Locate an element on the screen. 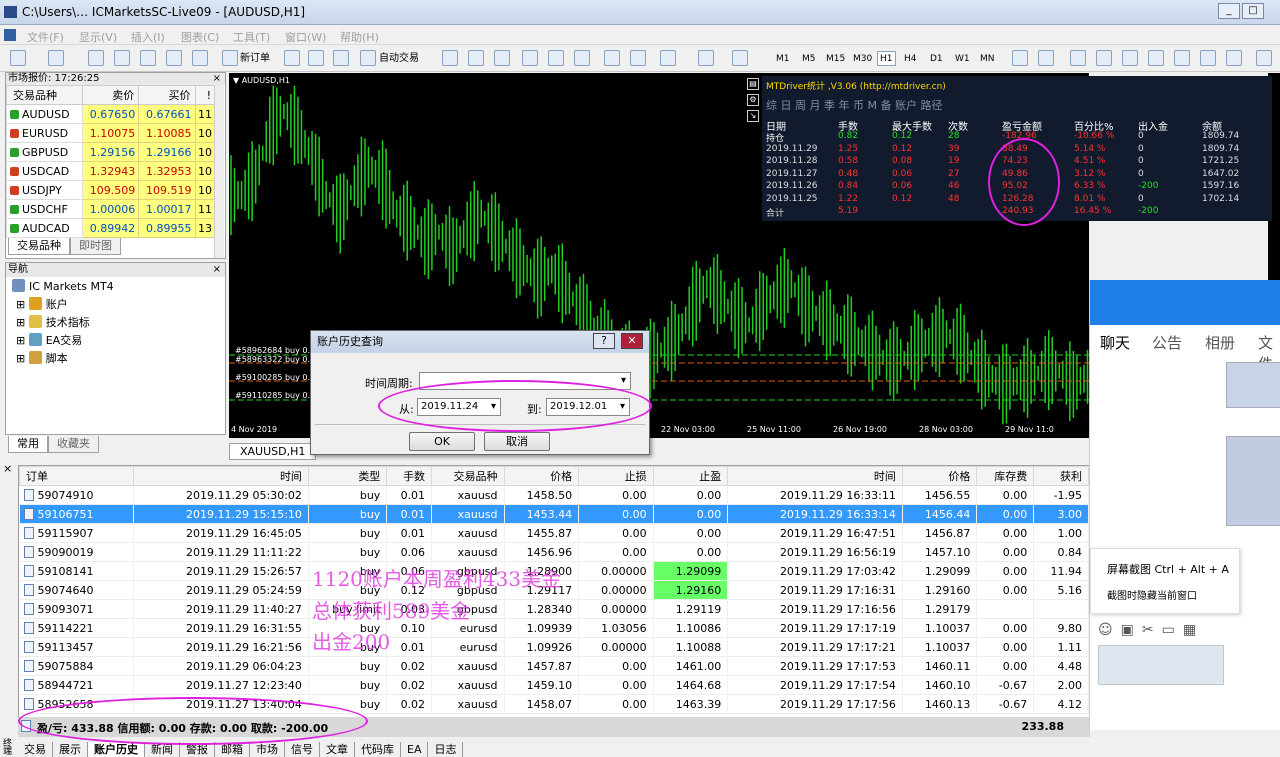  tester-icon is located at coordinates (200, 58).